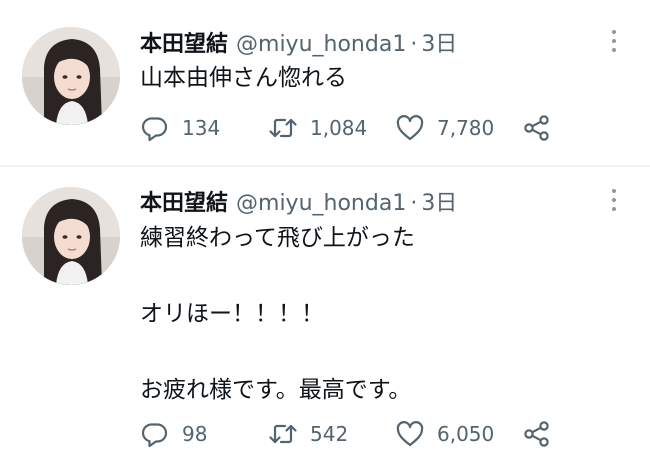  I want to click on retweet-count: 1,084, so click(339, 128).